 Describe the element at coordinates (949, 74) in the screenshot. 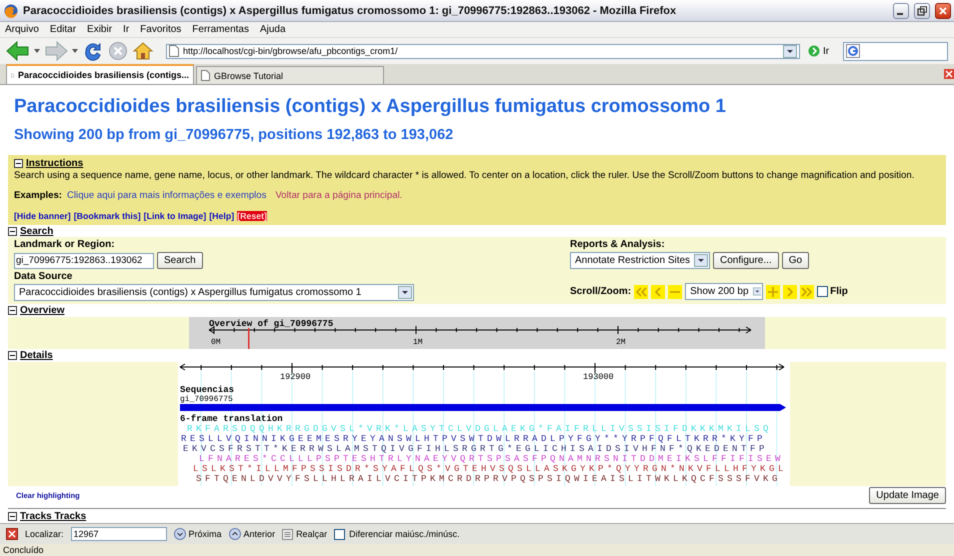

I see `close-tab-icon` at that location.